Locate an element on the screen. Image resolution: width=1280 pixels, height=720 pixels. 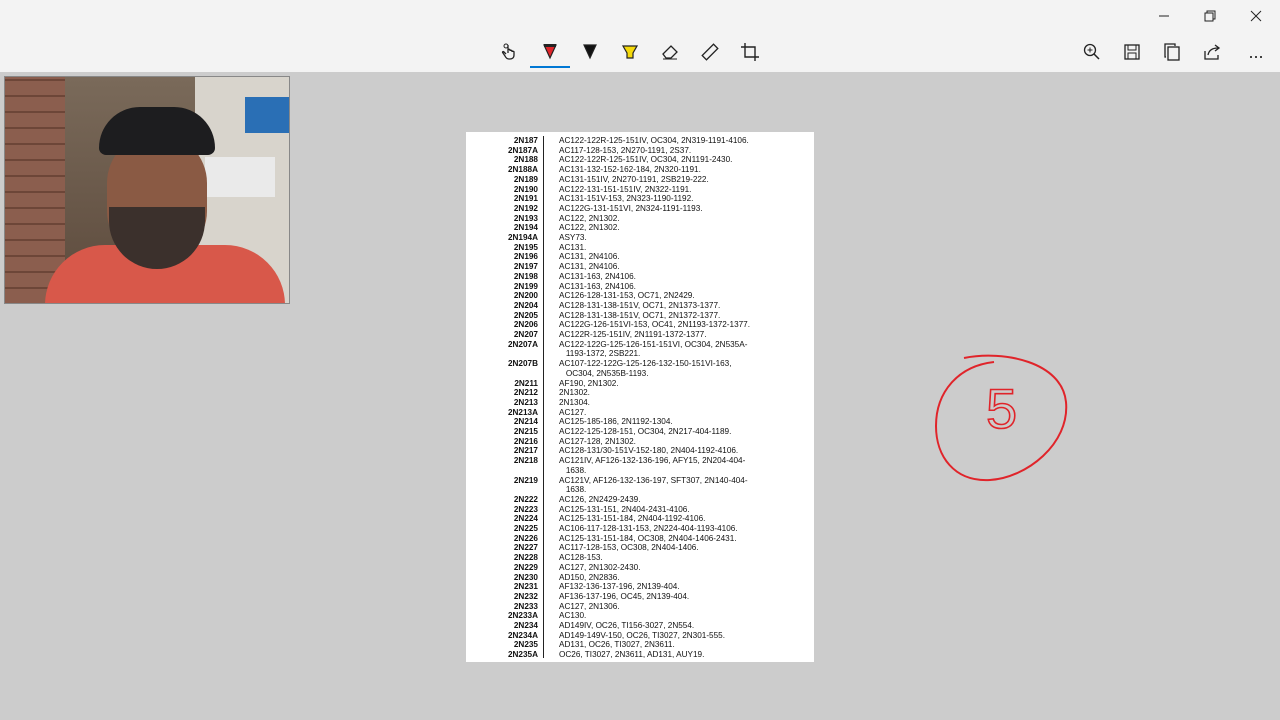
crop-tool is located at coordinates (750, 52).